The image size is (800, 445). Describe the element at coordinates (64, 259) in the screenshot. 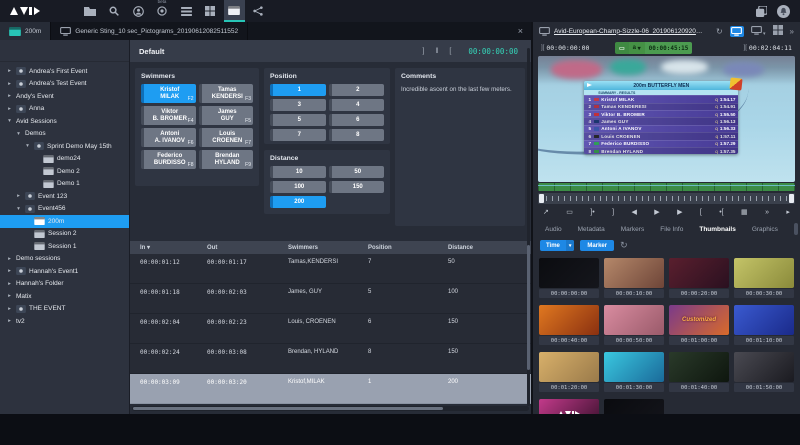

I see `tree-item-demo-sessions: ▸ Demo sessions` at that location.